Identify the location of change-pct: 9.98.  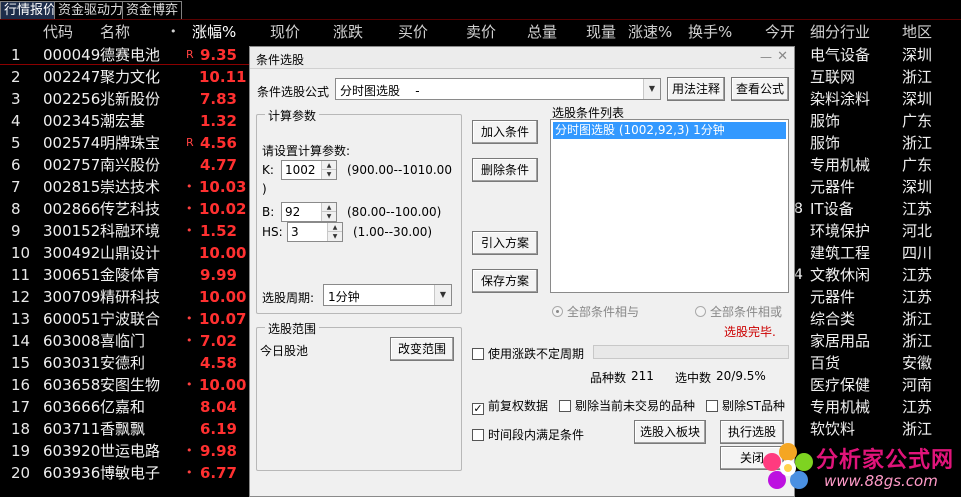
(218, 451).